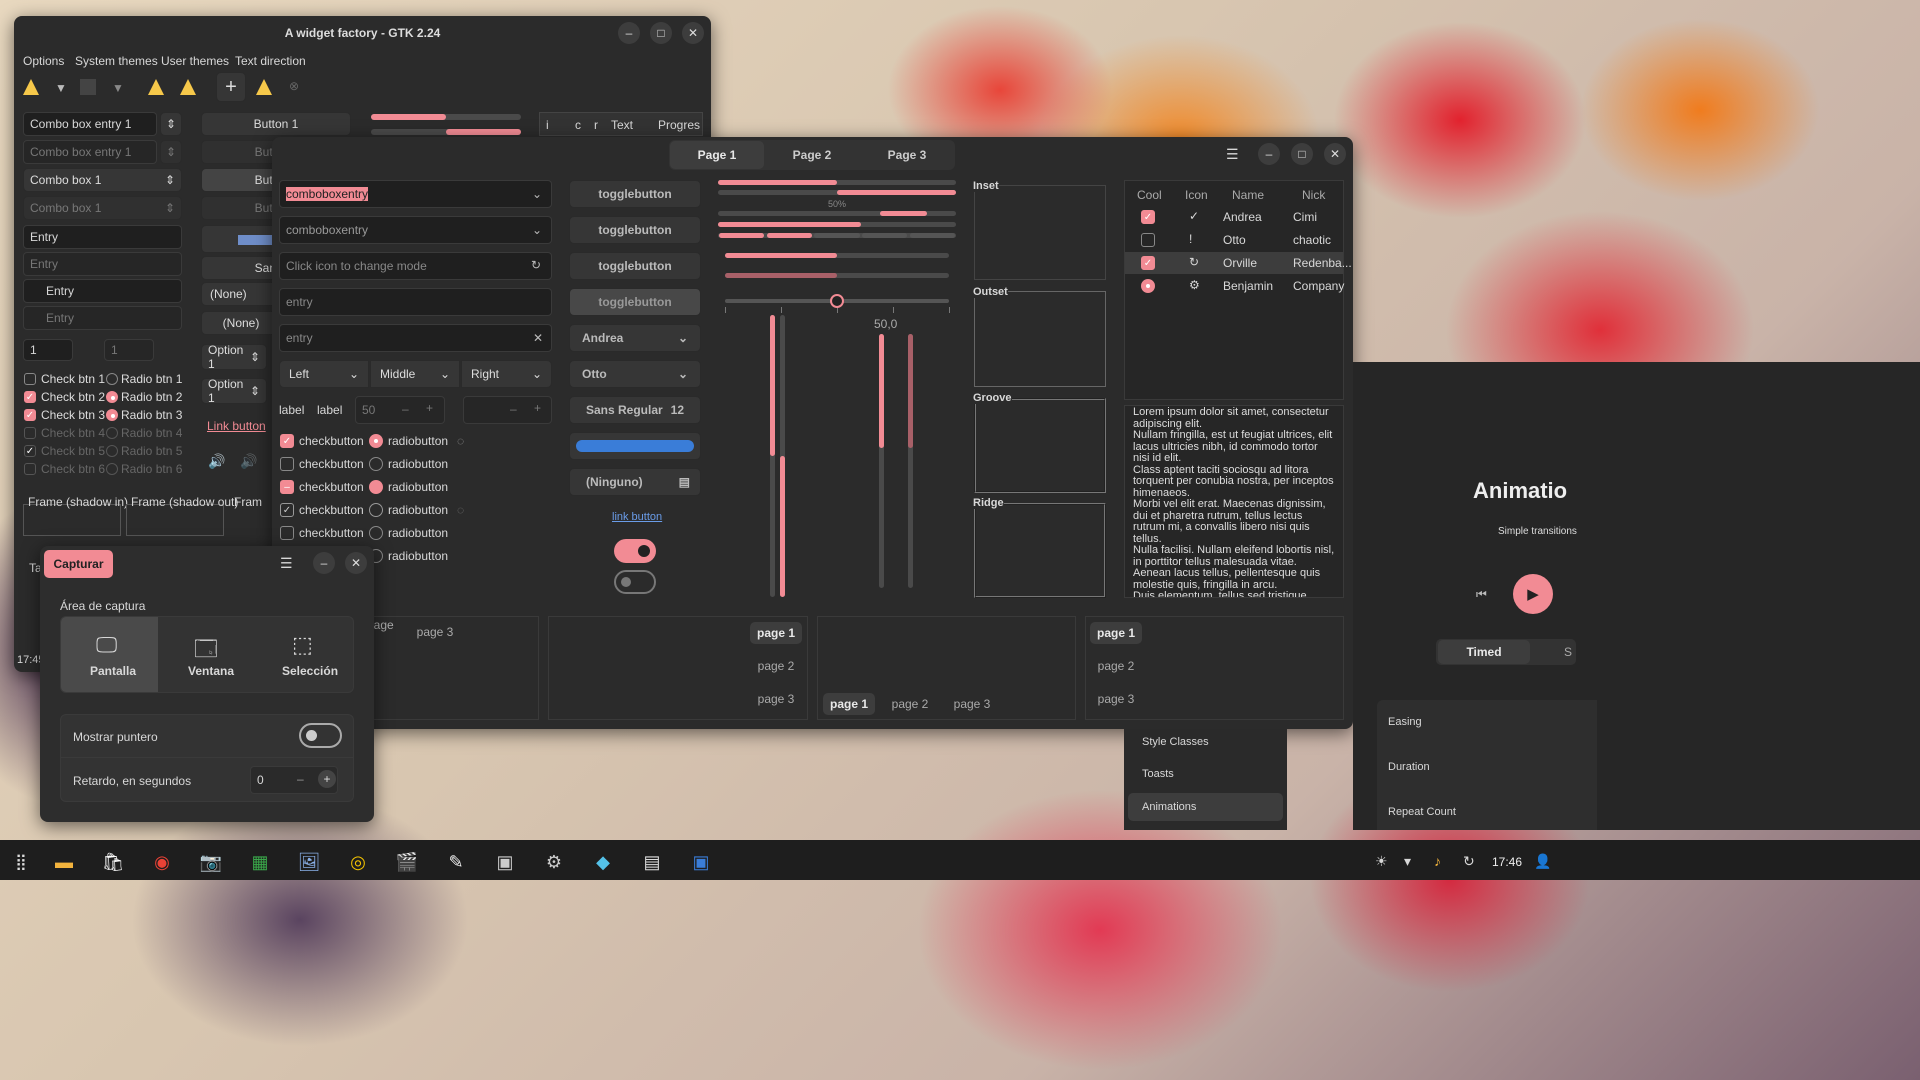 This screenshot has height=1080, width=1920. Describe the element at coordinates (234, 391) in the screenshot. I see `option-menu-2: Option 1 ⇕` at that location.